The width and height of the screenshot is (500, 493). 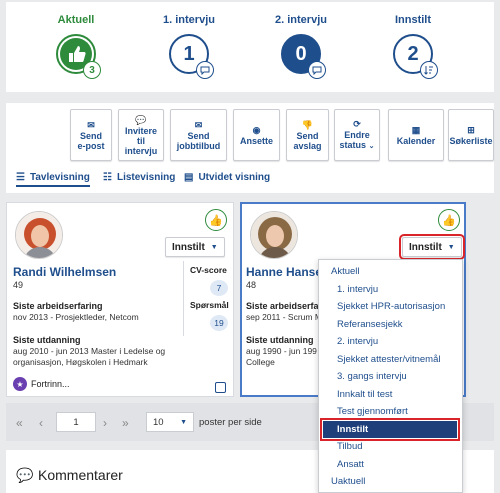 What do you see at coordinates (429, 70) in the screenshot?
I see `sort-list-icon` at bounding box center [429, 70].